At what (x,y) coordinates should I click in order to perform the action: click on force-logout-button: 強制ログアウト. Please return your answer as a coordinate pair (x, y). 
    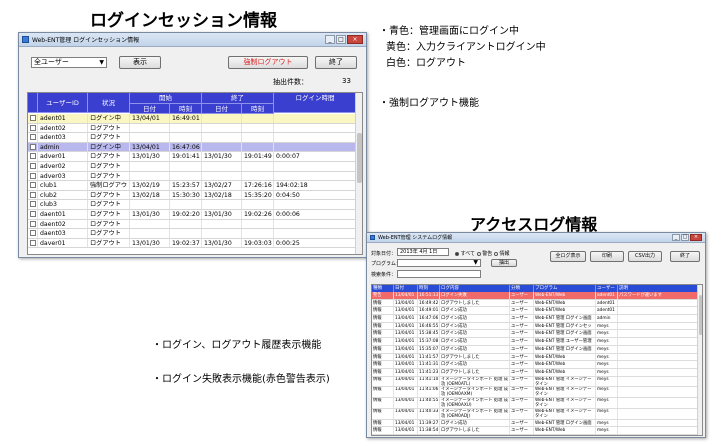
    Looking at the image, I should click on (268, 62).